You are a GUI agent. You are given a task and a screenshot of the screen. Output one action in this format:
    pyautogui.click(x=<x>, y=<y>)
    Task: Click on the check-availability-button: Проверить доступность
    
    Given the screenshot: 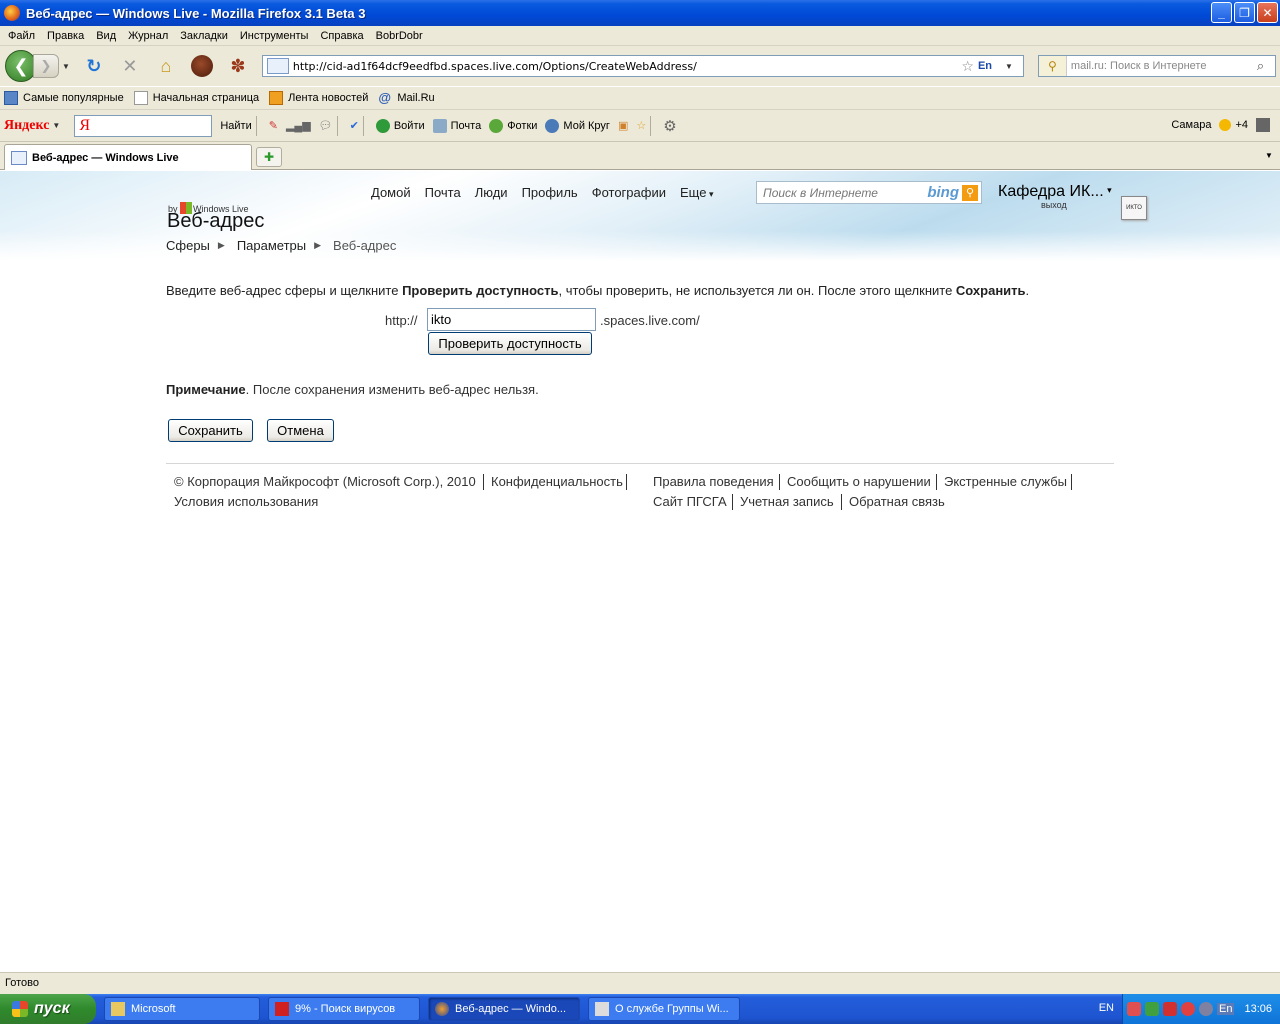 What is the action you would take?
    pyautogui.click(x=510, y=343)
    